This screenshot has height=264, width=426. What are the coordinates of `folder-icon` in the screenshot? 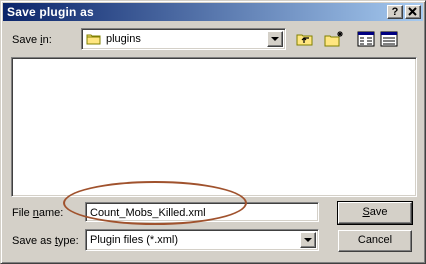 It's located at (93, 39).